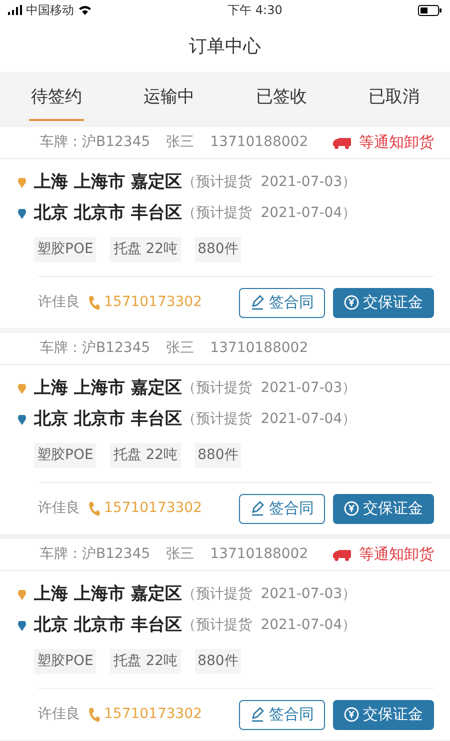 The width and height of the screenshot is (450, 741). I want to click on tab: 待签约, so click(56, 98).